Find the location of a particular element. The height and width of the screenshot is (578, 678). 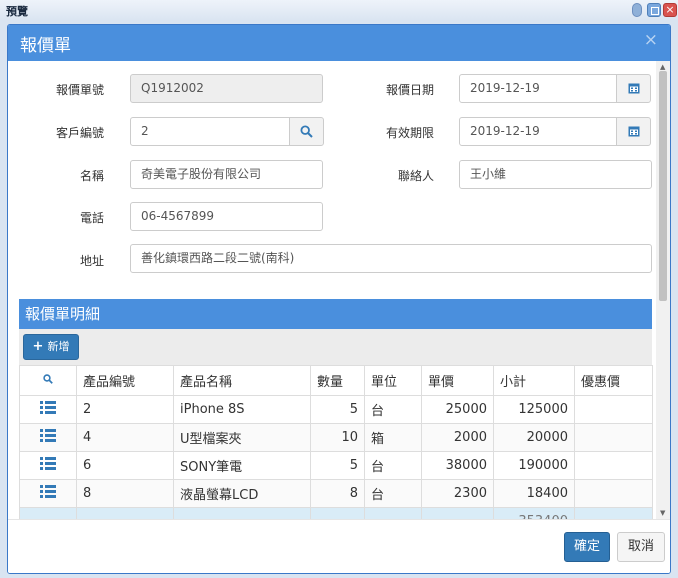

customer-lookup-button is located at coordinates (306, 131).